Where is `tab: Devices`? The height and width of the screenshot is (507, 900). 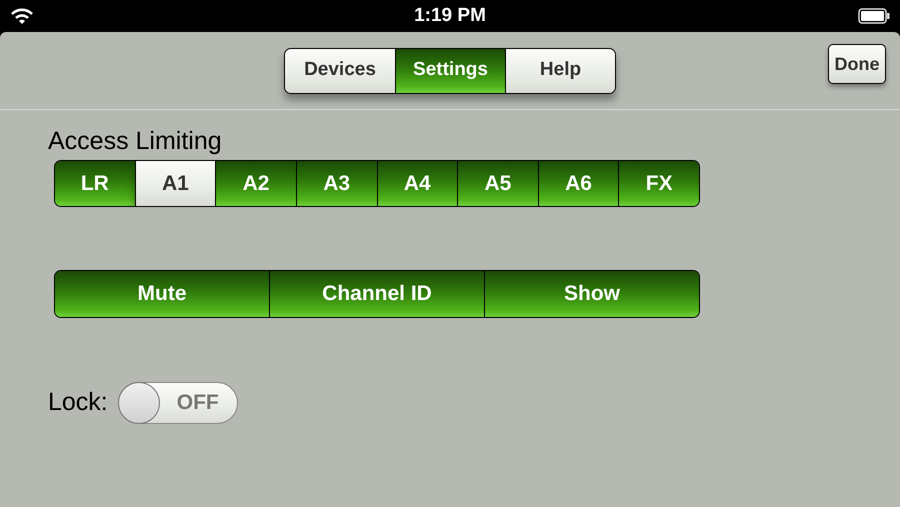 tab: Devices is located at coordinates (340, 70).